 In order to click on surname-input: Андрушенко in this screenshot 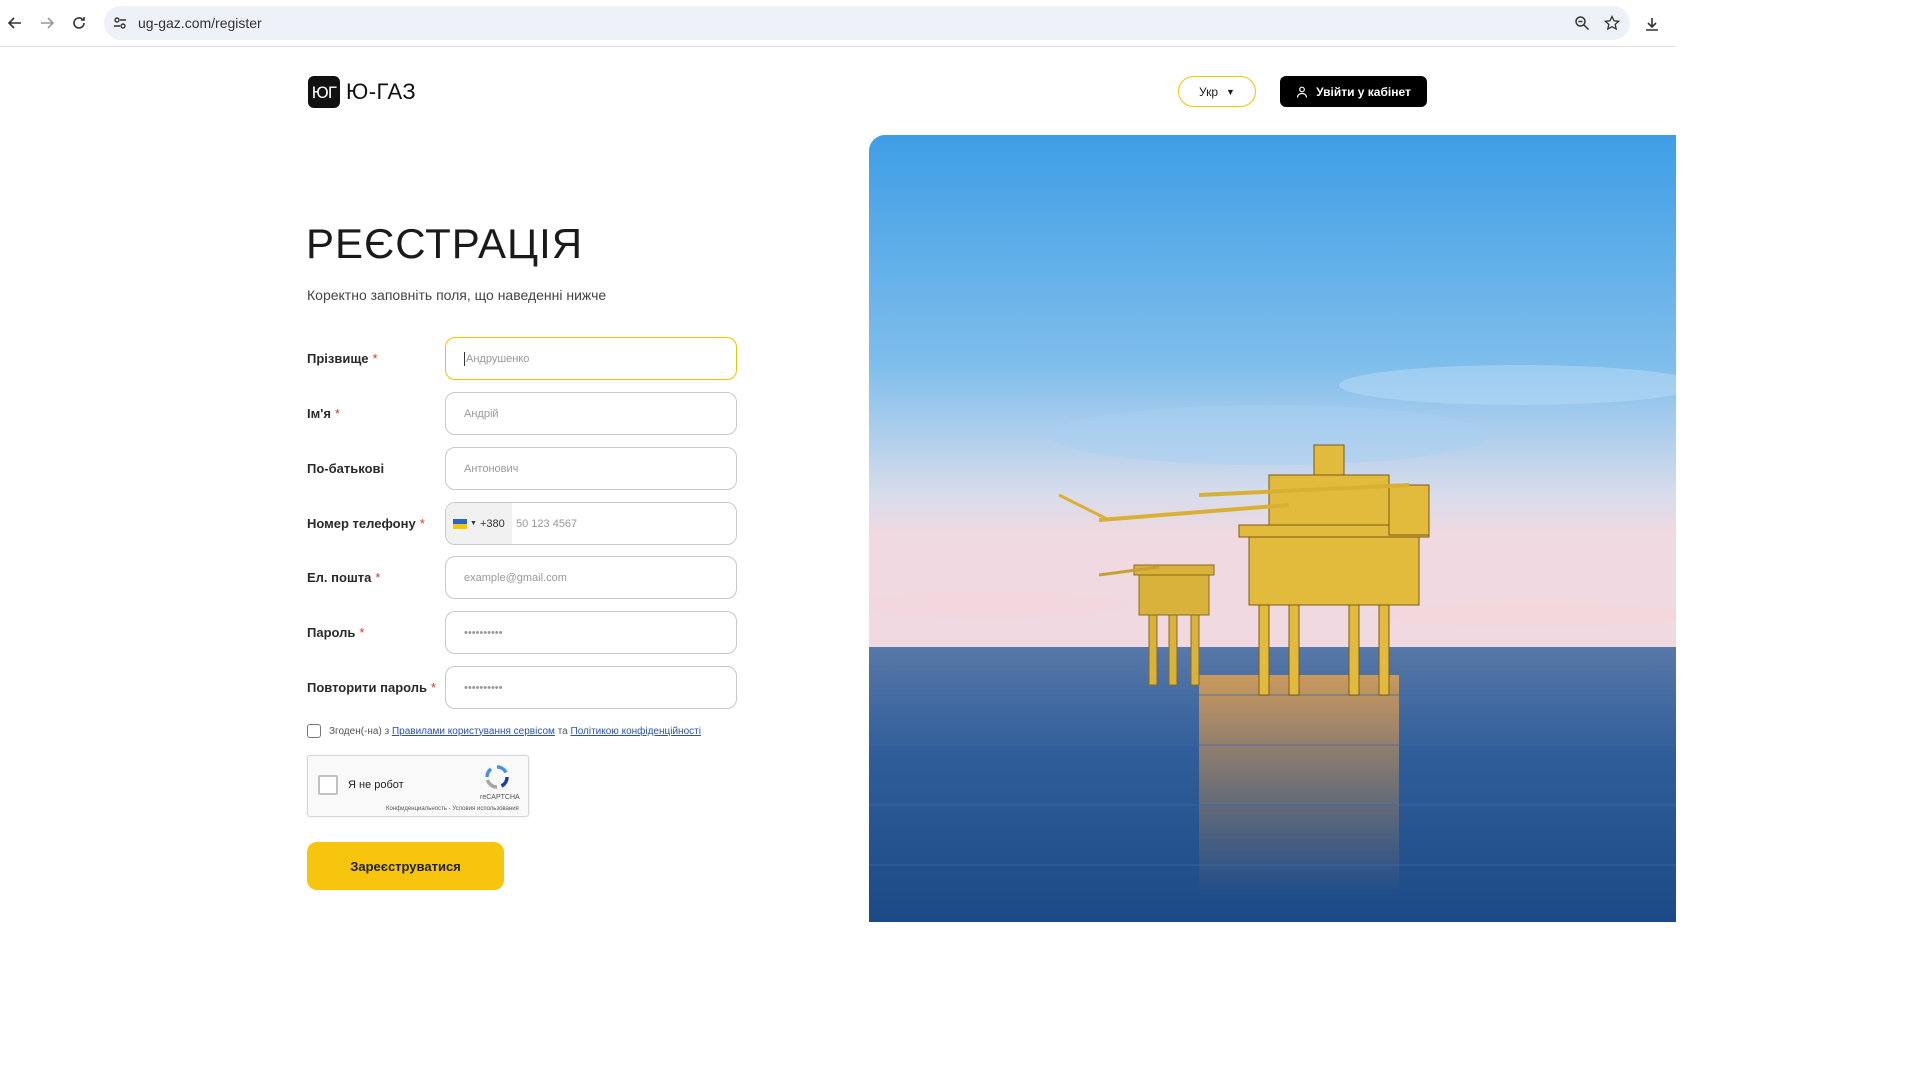, I will do `click(591, 358)`.